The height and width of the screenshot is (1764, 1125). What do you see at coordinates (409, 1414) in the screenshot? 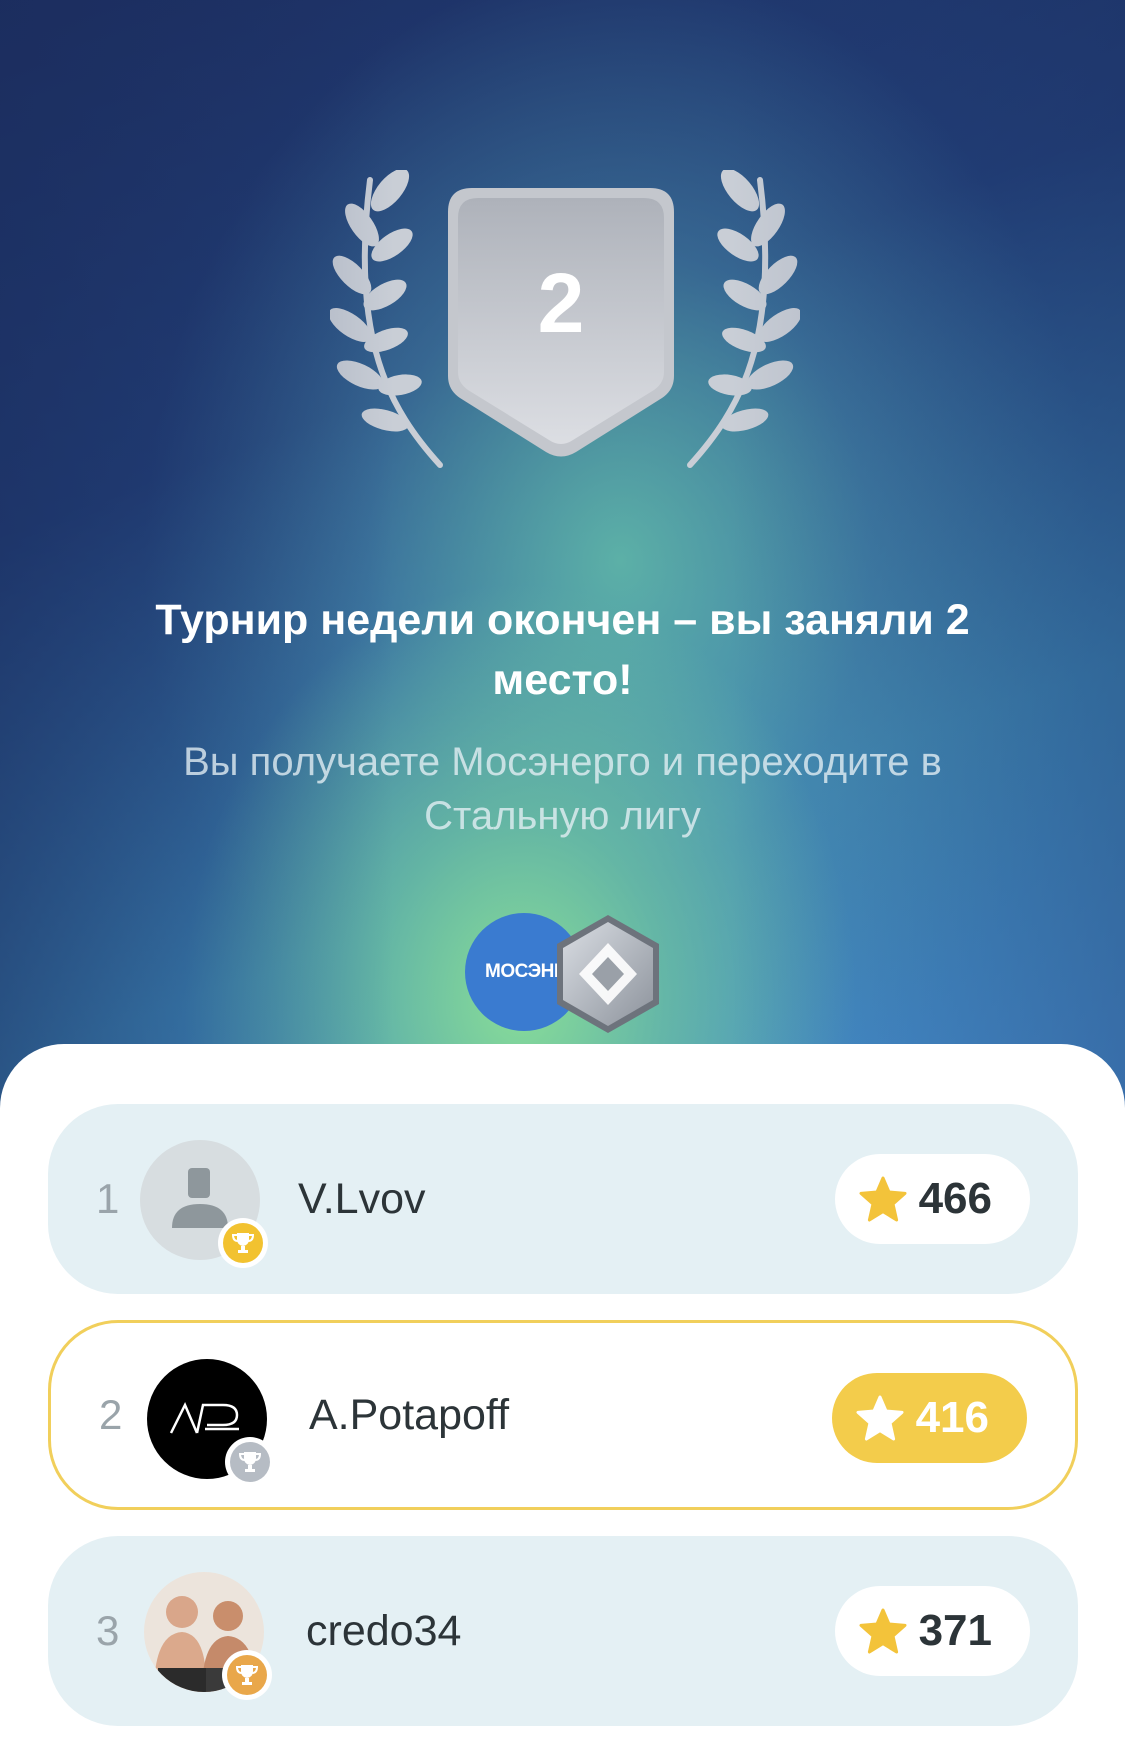
I see `player-name: A.Potapoff` at bounding box center [409, 1414].